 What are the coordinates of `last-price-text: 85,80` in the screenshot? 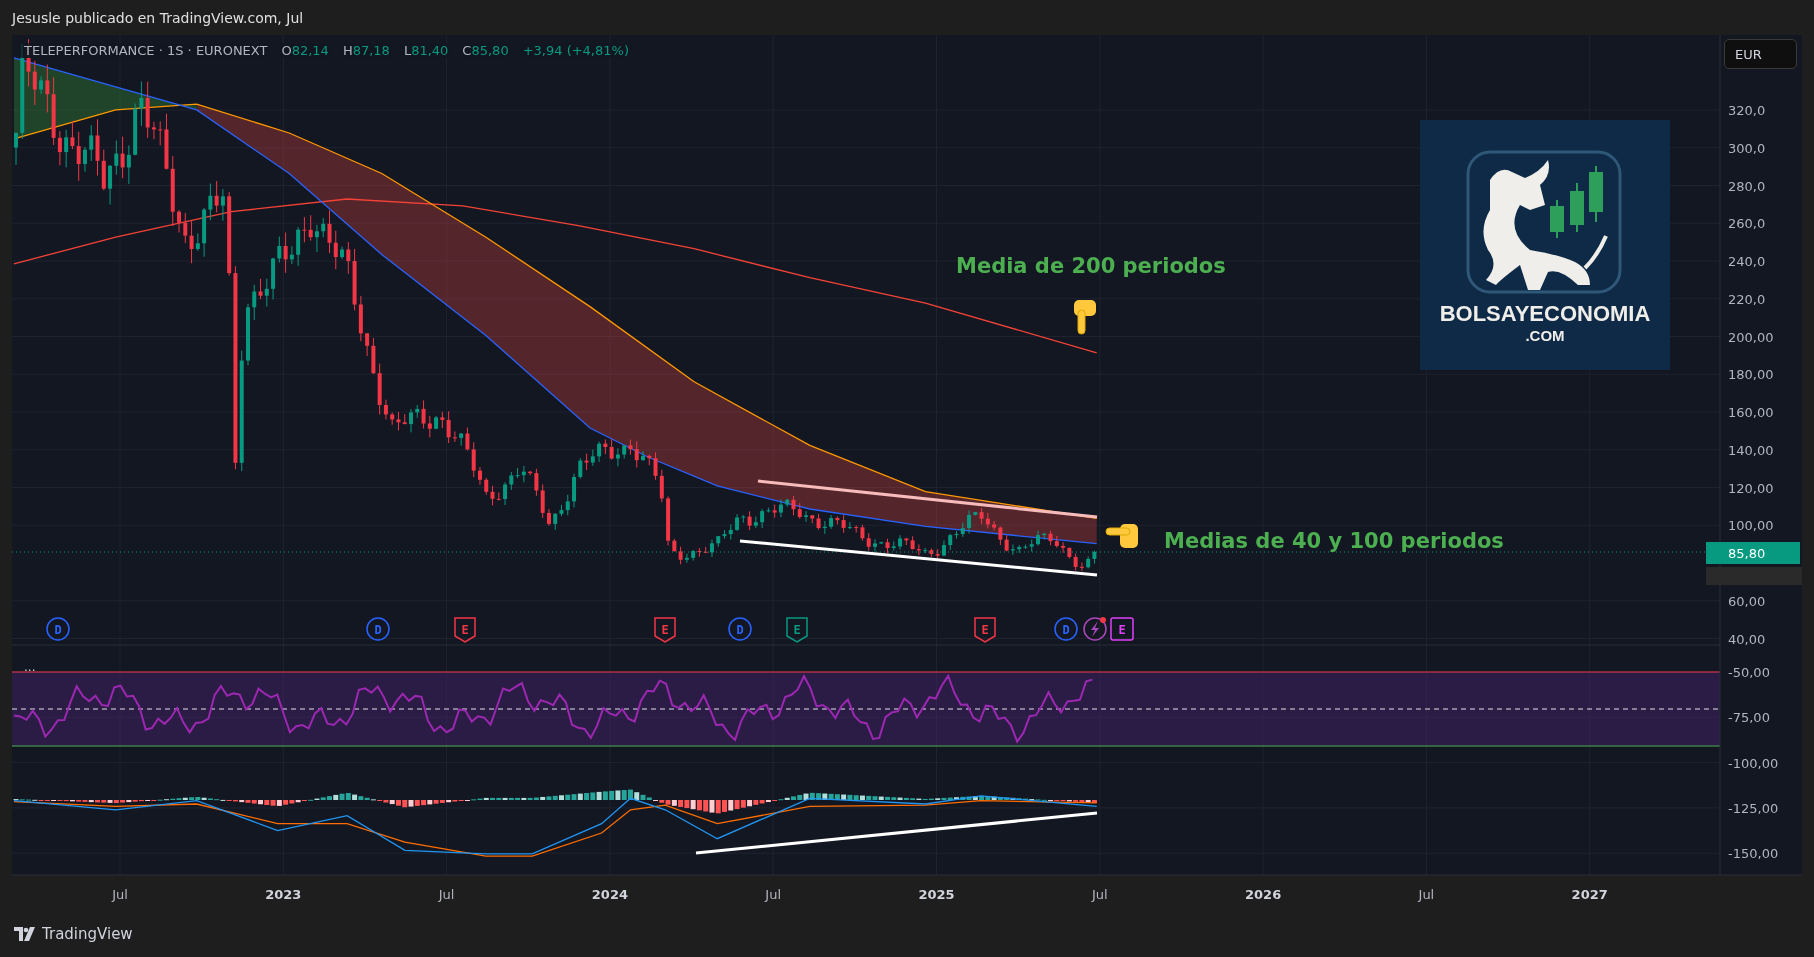 It's located at (1747, 553).